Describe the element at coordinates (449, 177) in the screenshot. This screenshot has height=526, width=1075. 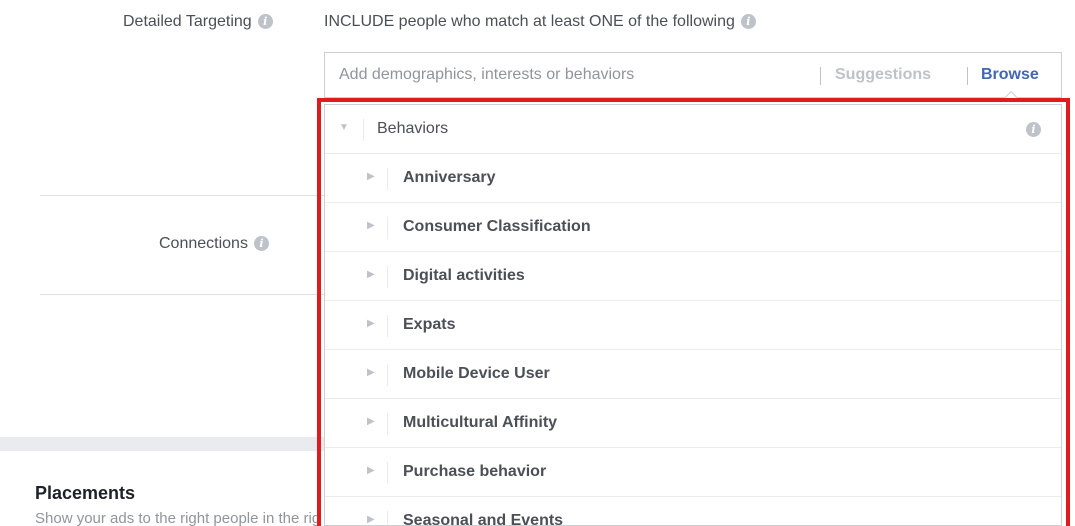
I see `list-item-label: Anniversary` at that location.